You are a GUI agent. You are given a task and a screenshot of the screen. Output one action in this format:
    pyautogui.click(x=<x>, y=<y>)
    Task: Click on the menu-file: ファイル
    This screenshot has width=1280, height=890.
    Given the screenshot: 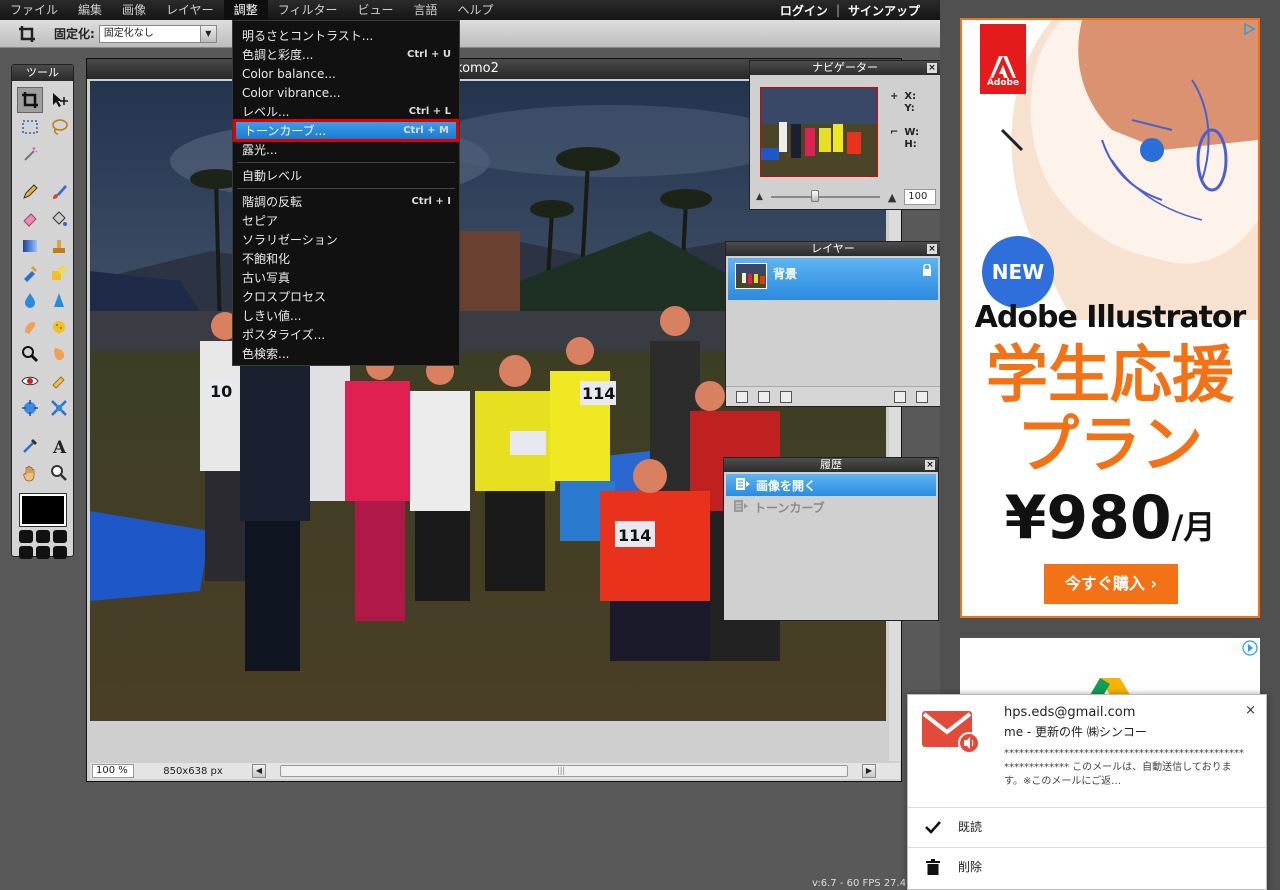 What is the action you would take?
    pyautogui.click(x=34, y=10)
    